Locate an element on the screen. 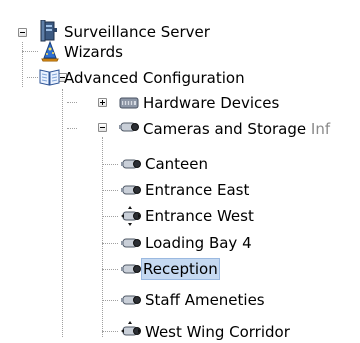 The image size is (360, 343). tree-node-label: Cameras and Storage Inf is located at coordinates (236, 129).